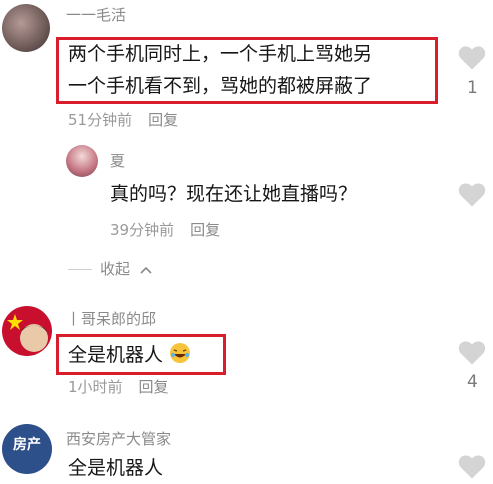  What do you see at coordinates (117, 160) in the screenshot?
I see `comment-author: 夏` at bounding box center [117, 160].